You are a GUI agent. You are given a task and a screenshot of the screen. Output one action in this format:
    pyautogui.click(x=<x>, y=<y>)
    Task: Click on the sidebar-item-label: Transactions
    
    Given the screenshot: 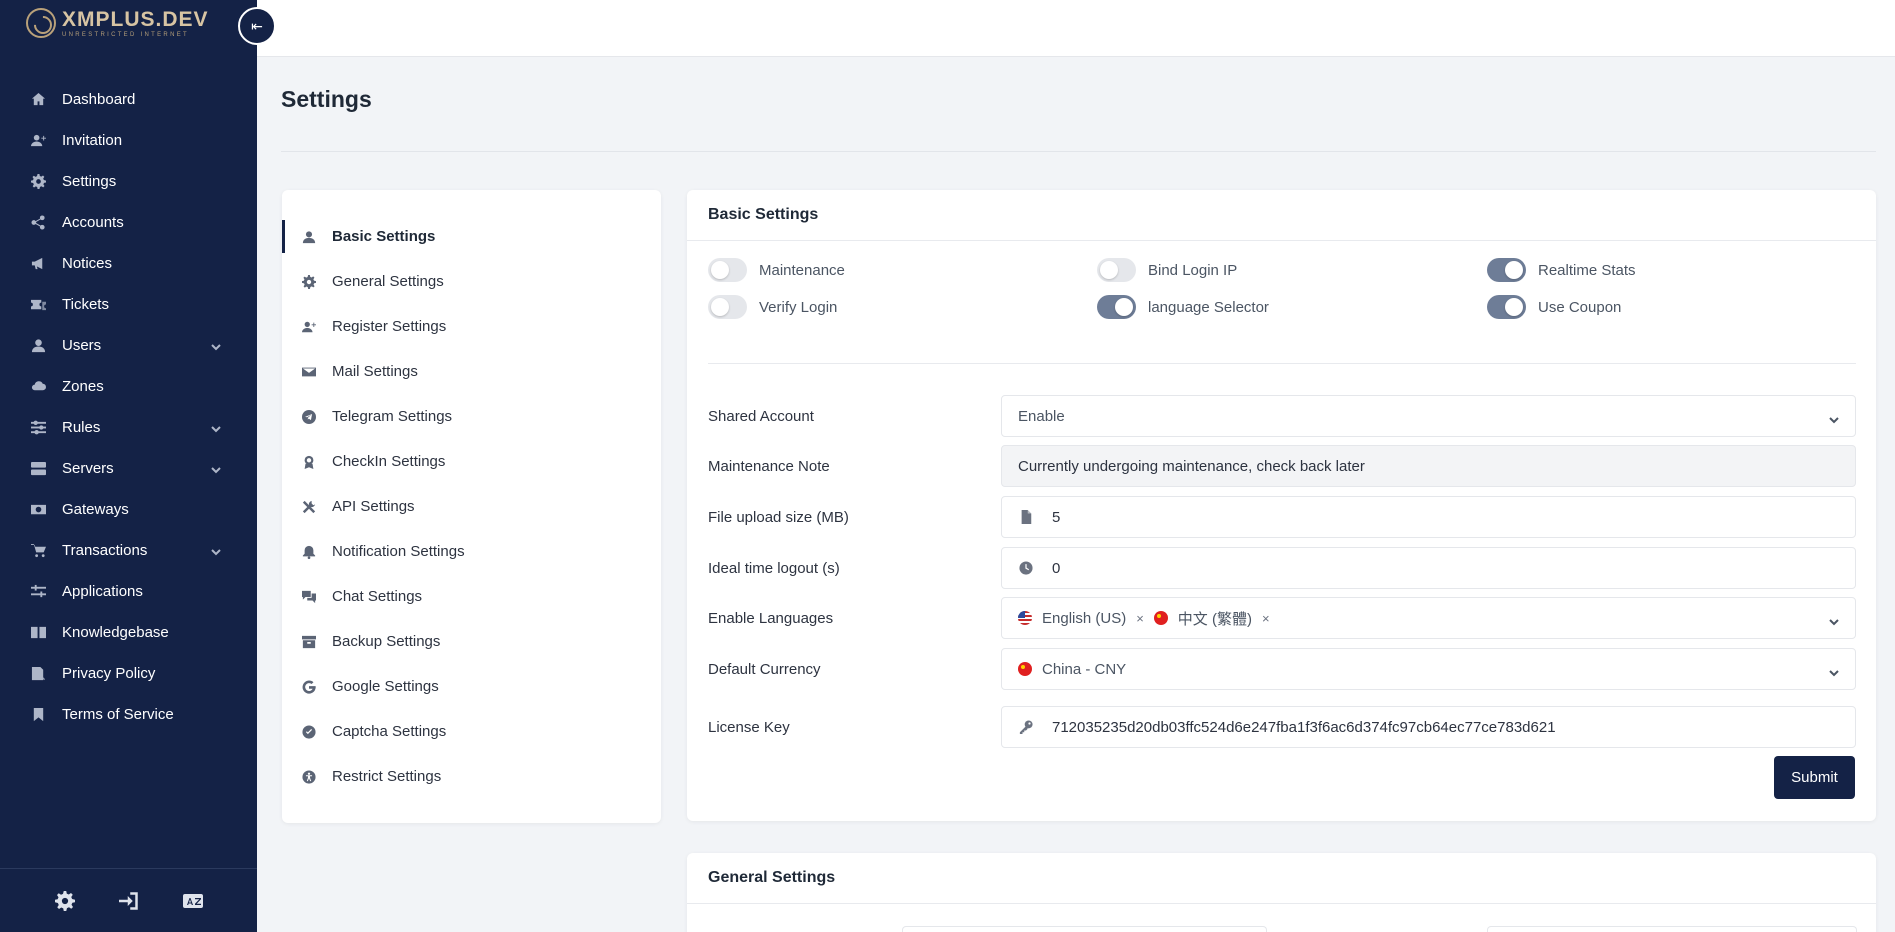 What is the action you would take?
    pyautogui.click(x=105, y=550)
    